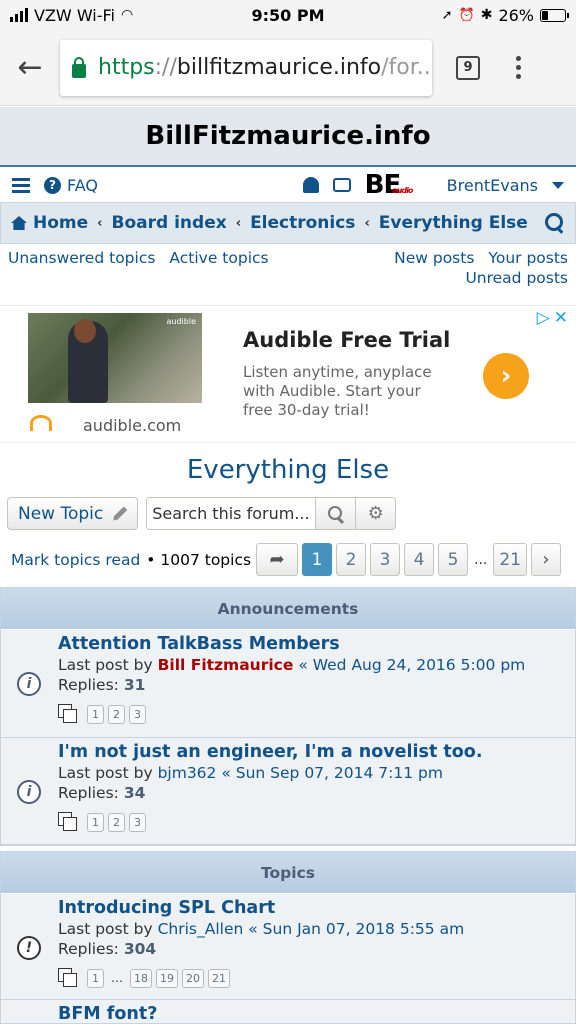 Image resolution: width=576 pixels, height=1024 pixels. I want to click on breadcrumb-electronics: Electronics, so click(302, 223).